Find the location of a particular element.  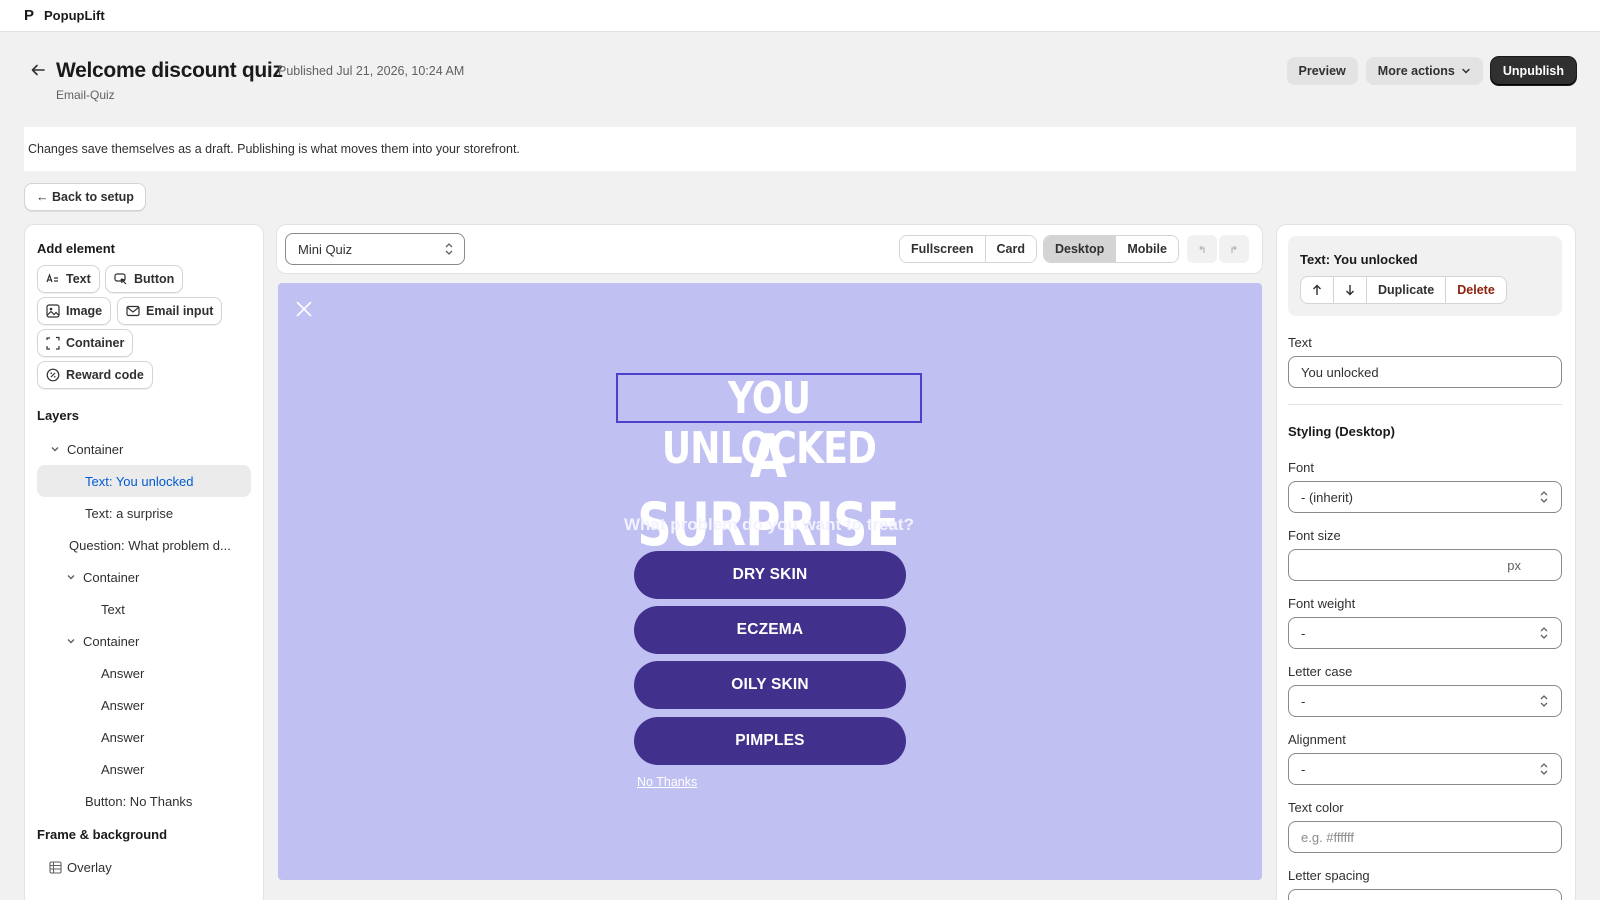

move-up-icon is located at coordinates (1317, 290).